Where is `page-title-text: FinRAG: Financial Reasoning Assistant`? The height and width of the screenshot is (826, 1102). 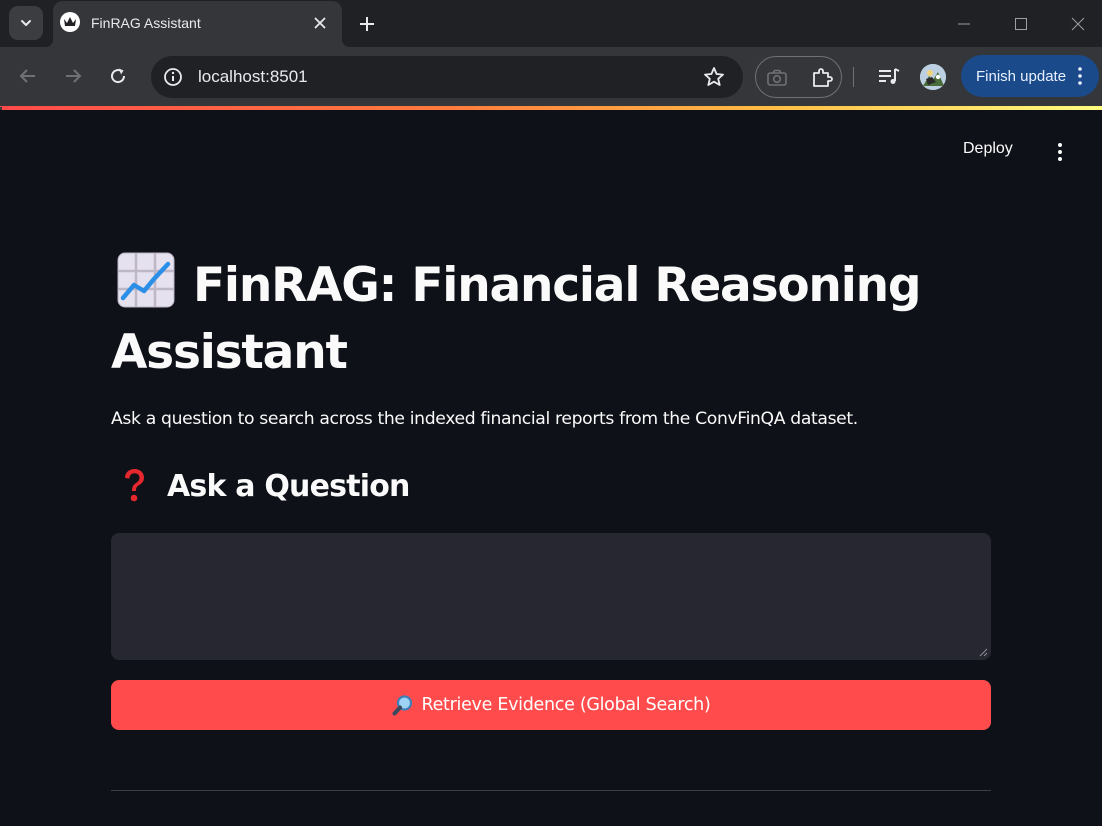
page-title-text: FinRAG: Financial Reasoning Assistant is located at coordinates (516, 319).